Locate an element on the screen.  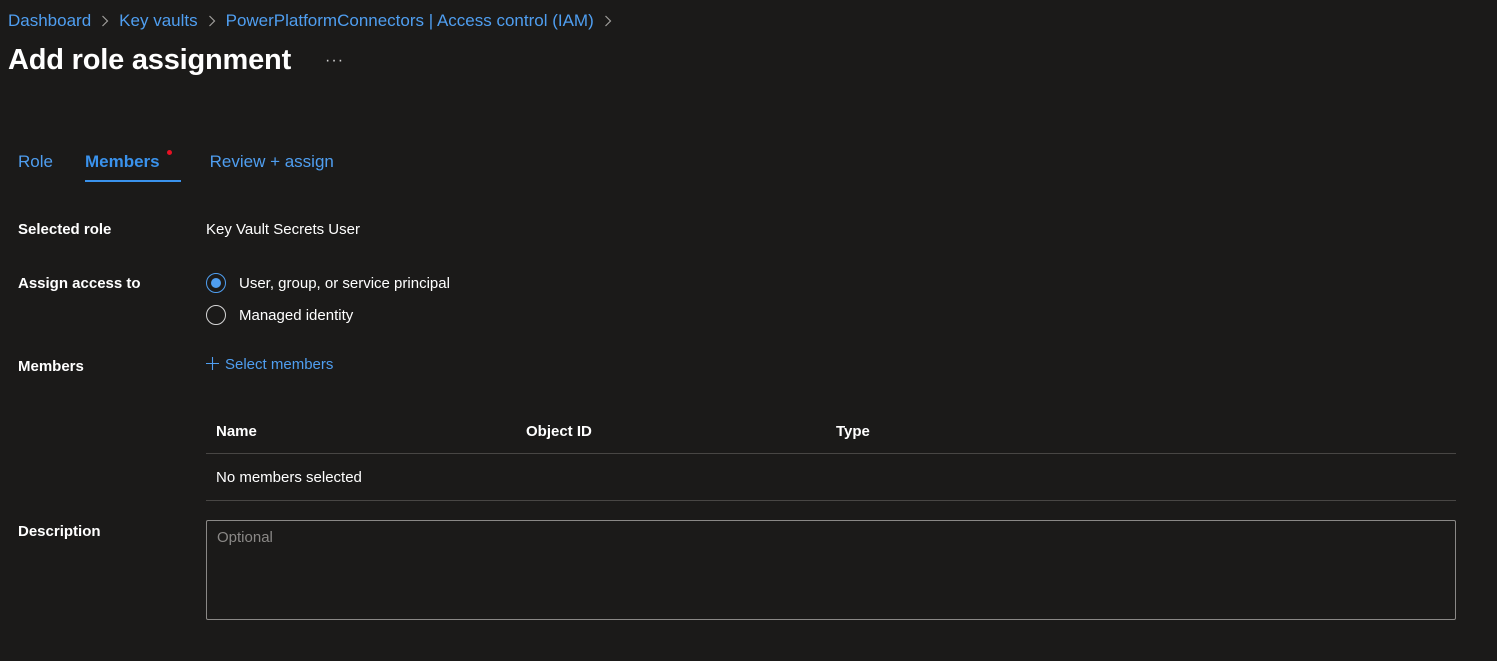
tab-review-assign-label: Review + assign is located at coordinates (271, 161).